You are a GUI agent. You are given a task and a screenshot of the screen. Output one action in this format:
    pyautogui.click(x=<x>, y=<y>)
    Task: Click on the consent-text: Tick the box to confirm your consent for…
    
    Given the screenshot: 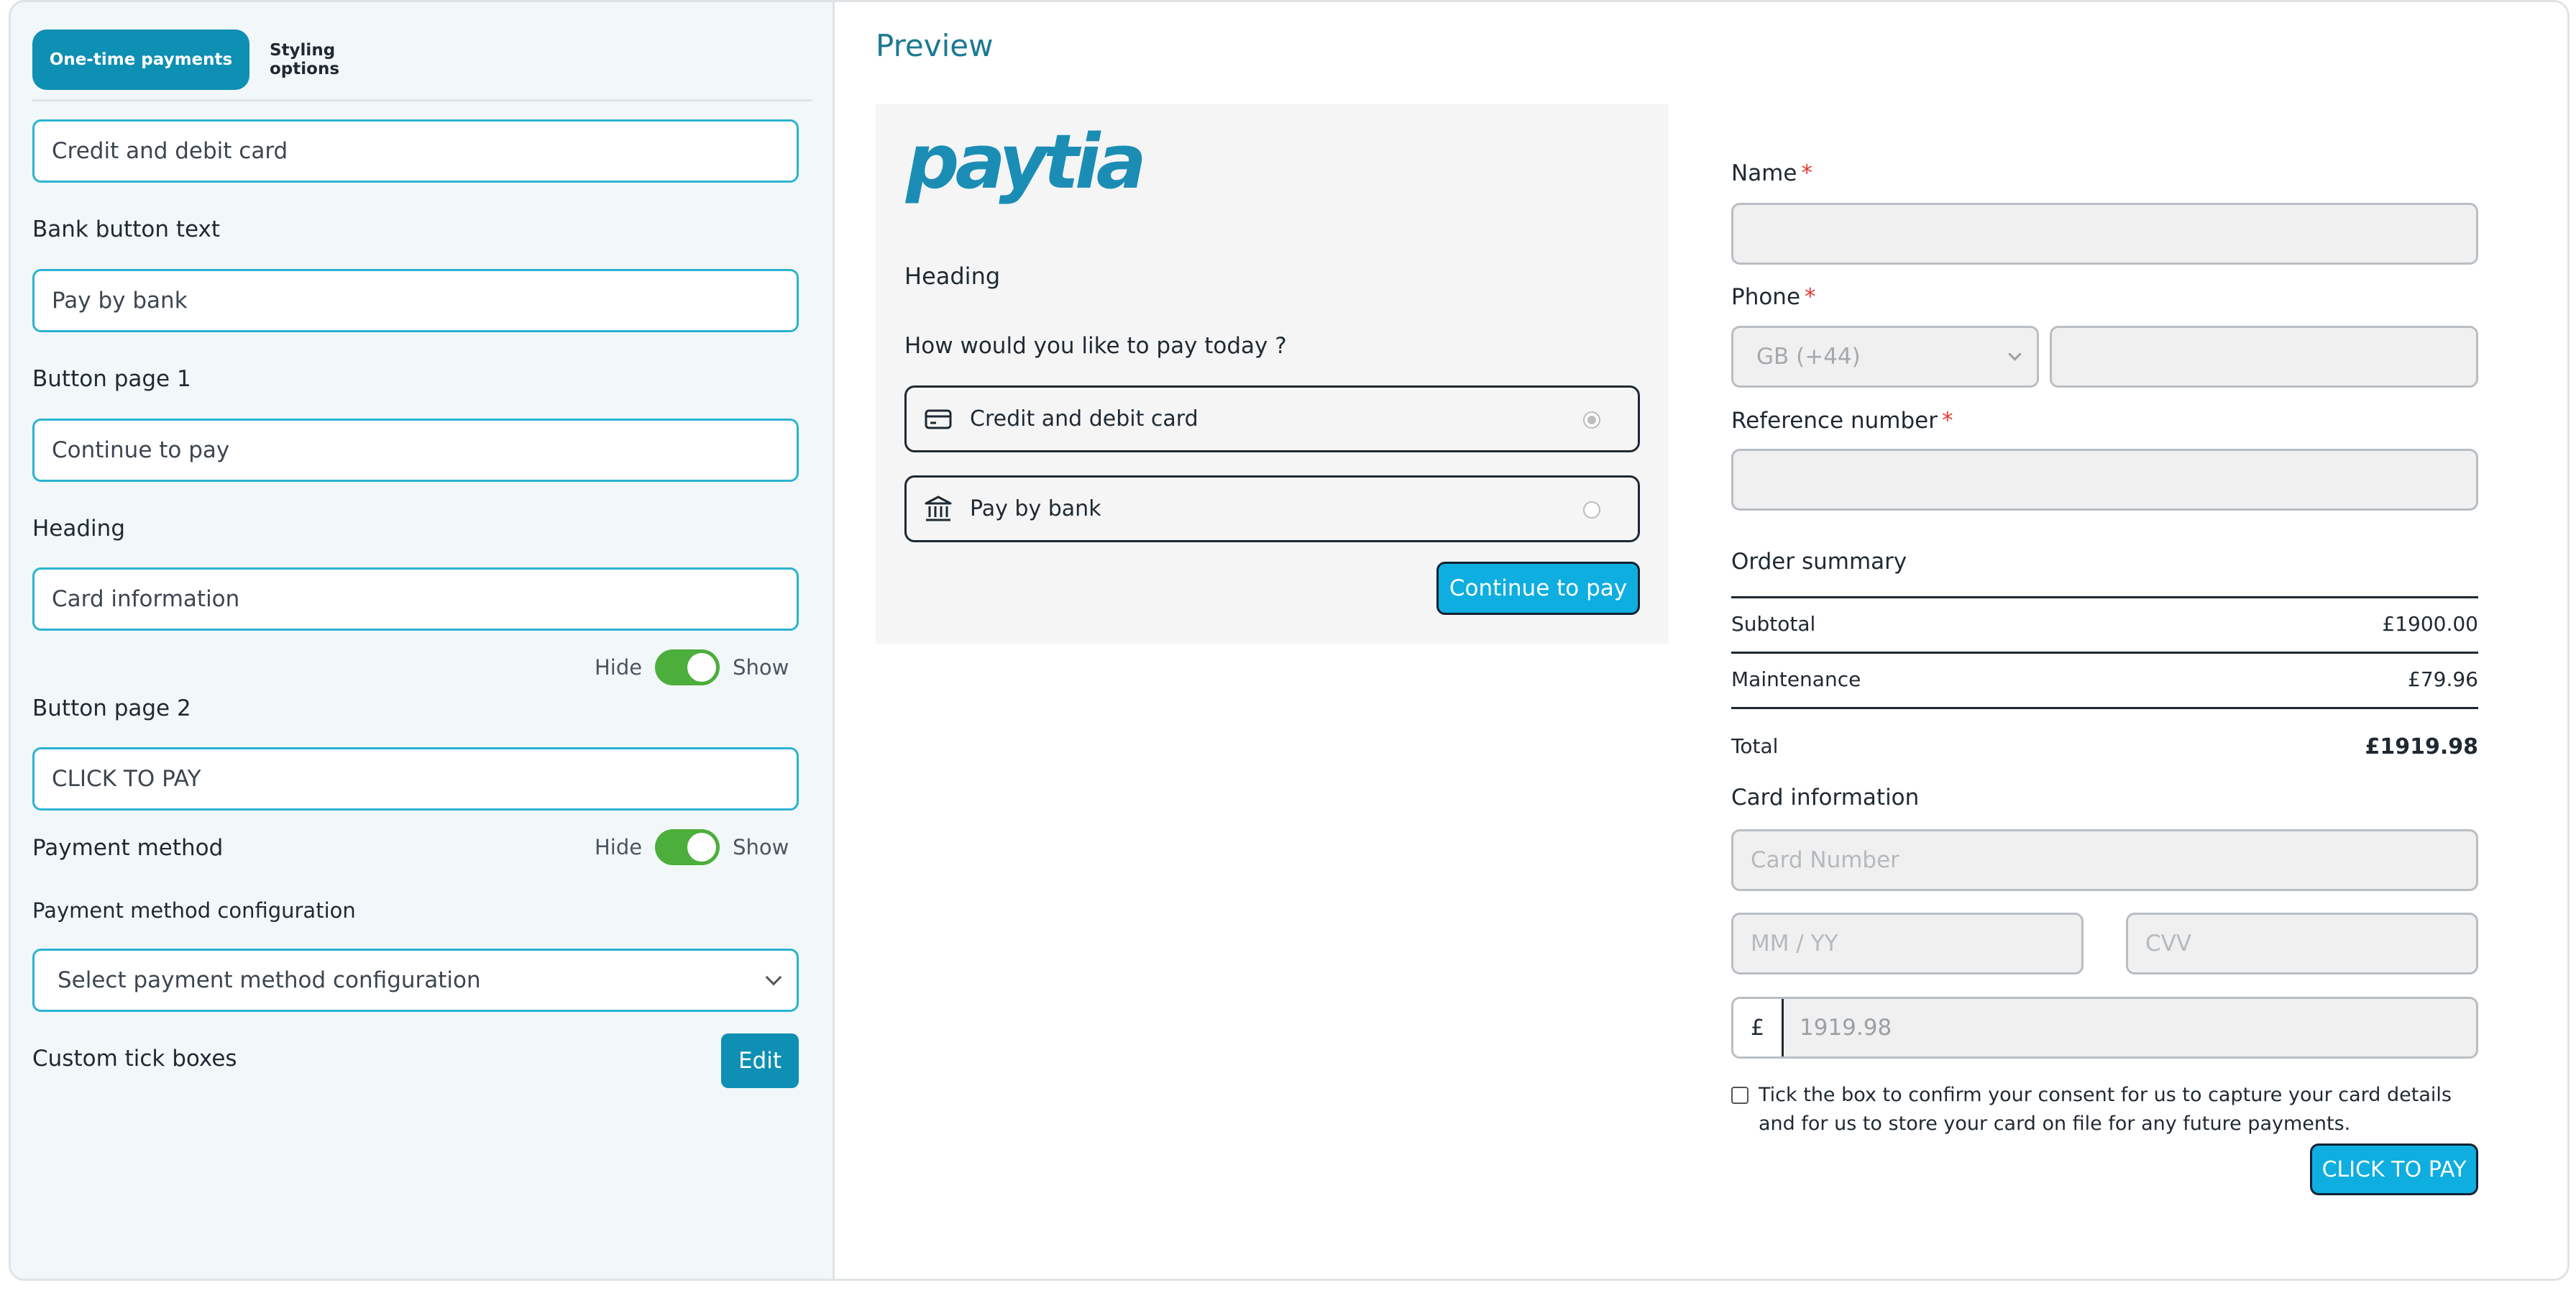 What is the action you would take?
    pyautogui.click(x=2105, y=1109)
    